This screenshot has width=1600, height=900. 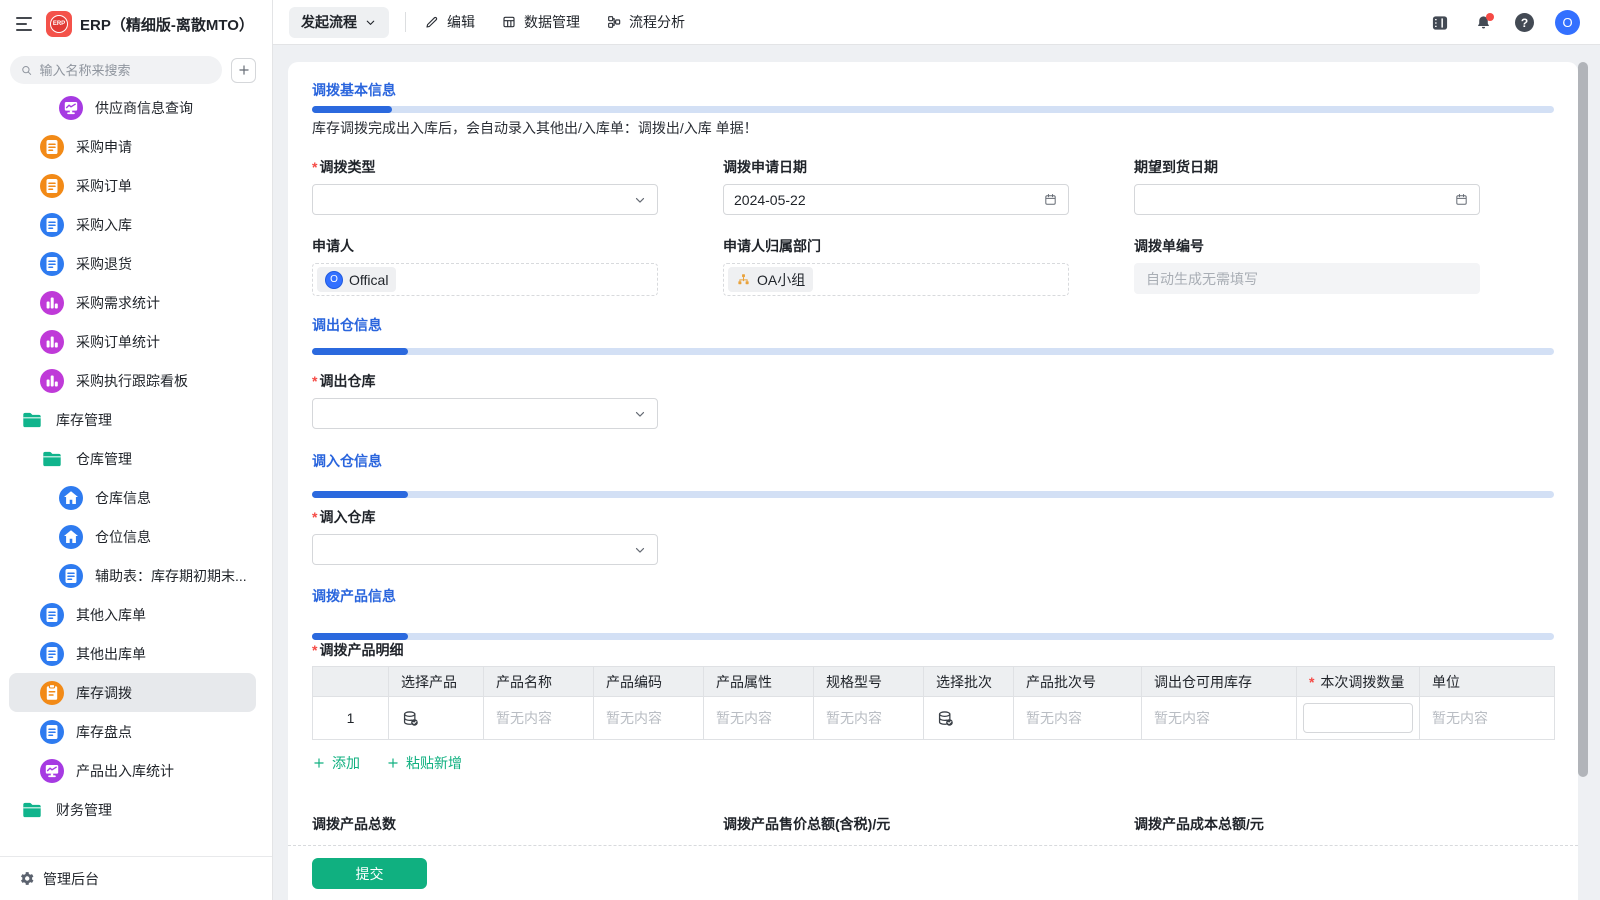 I want to click on field-applicant: 申请人 O Offical, so click(x=485, y=266).